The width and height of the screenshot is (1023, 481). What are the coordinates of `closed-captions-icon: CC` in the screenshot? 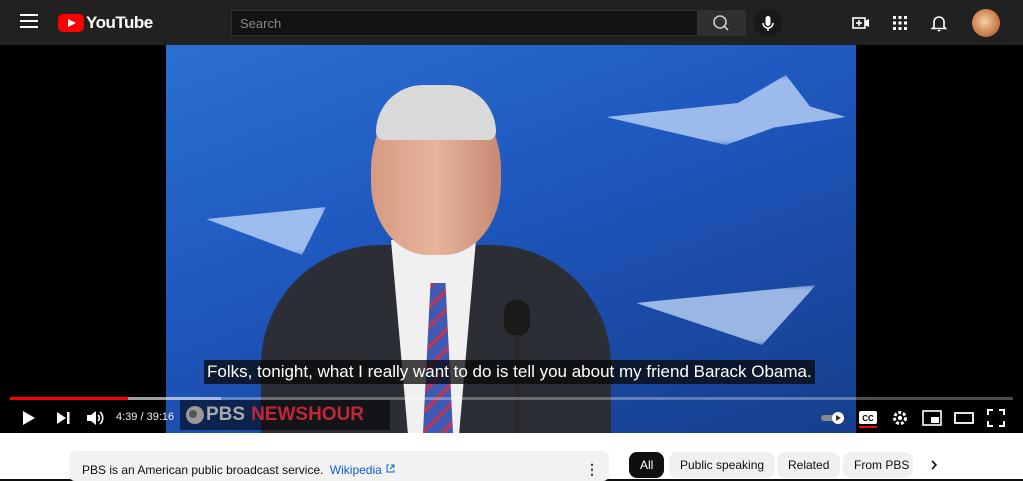 It's located at (868, 419).